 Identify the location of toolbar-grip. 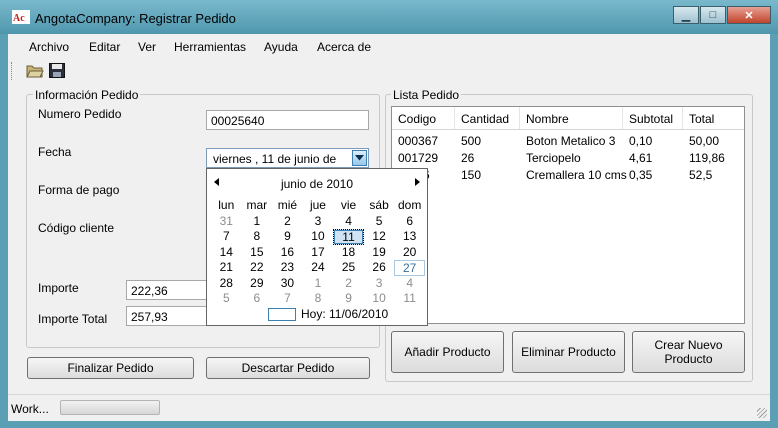
(13, 71).